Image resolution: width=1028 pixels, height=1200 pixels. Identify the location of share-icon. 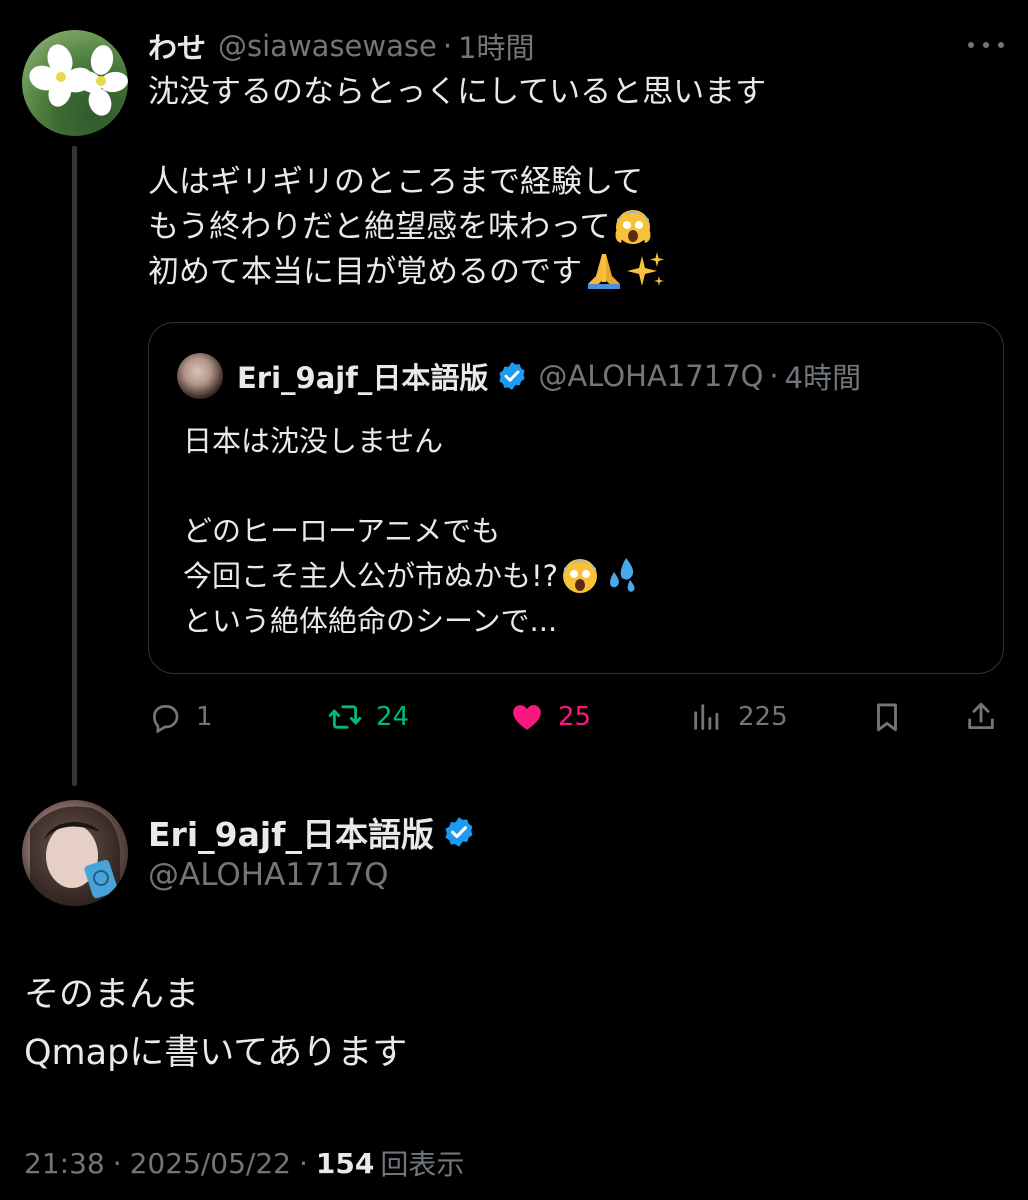
(981, 716).